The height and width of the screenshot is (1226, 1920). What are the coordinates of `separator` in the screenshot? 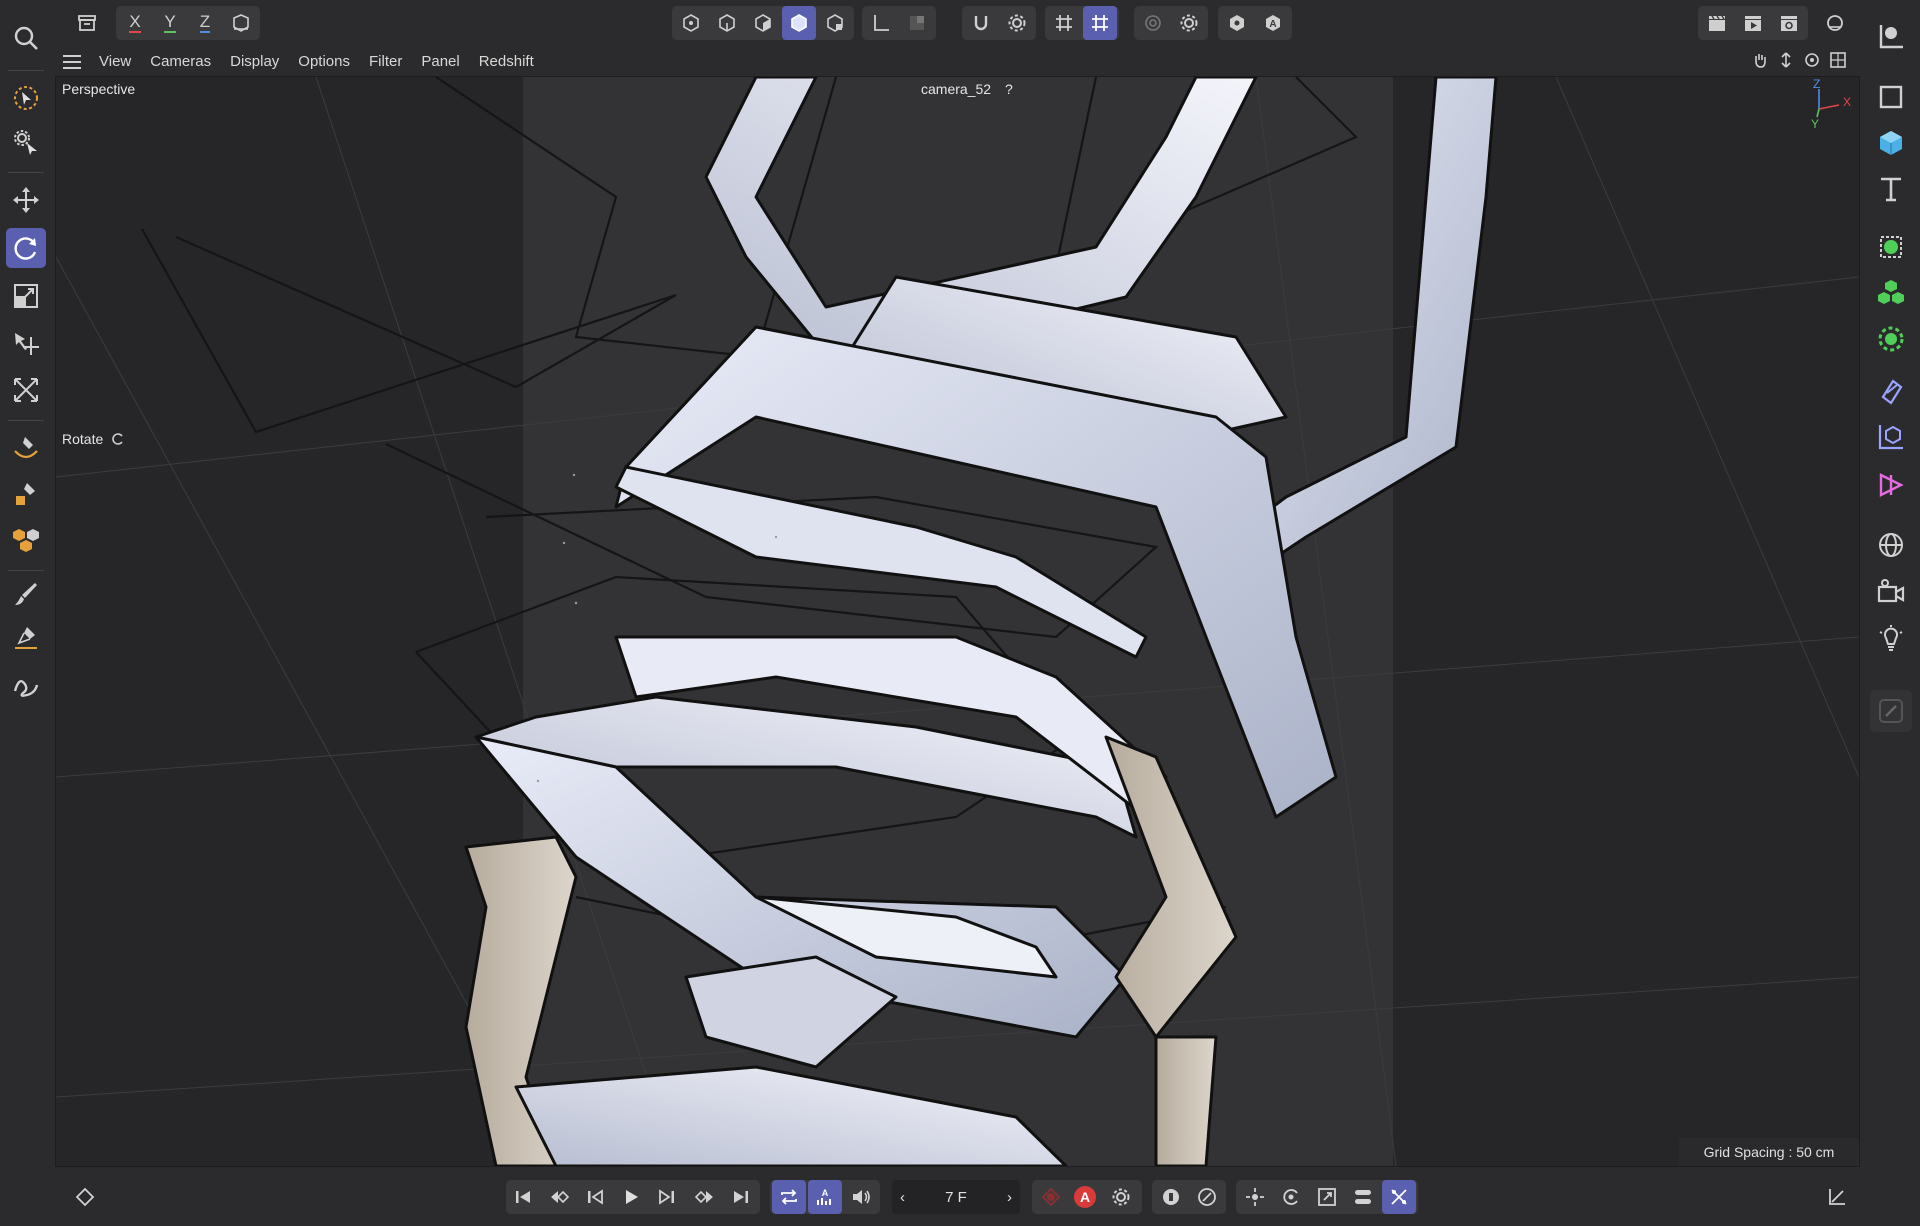 It's located at (26, 172).